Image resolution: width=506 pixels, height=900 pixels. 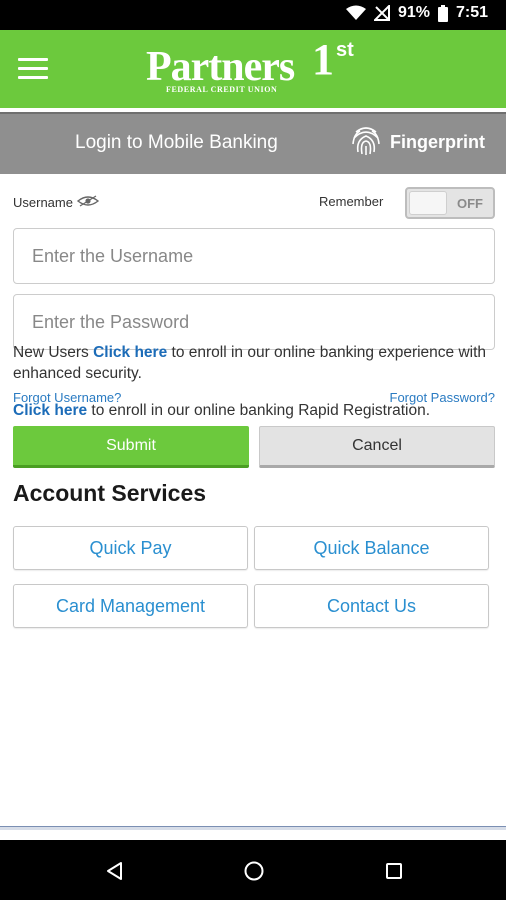 I want to click on divider, so click(x=253, y=828).